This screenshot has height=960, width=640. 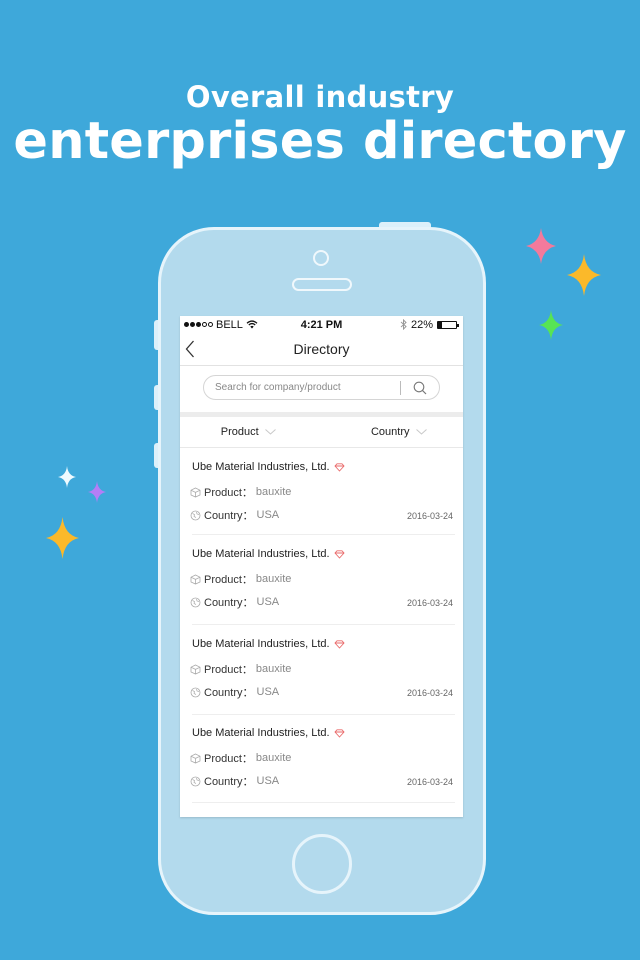 What do you see at coordinates (321, 258) in the screenshot?
I see `phone-camera` at bounding box center [321, 258].